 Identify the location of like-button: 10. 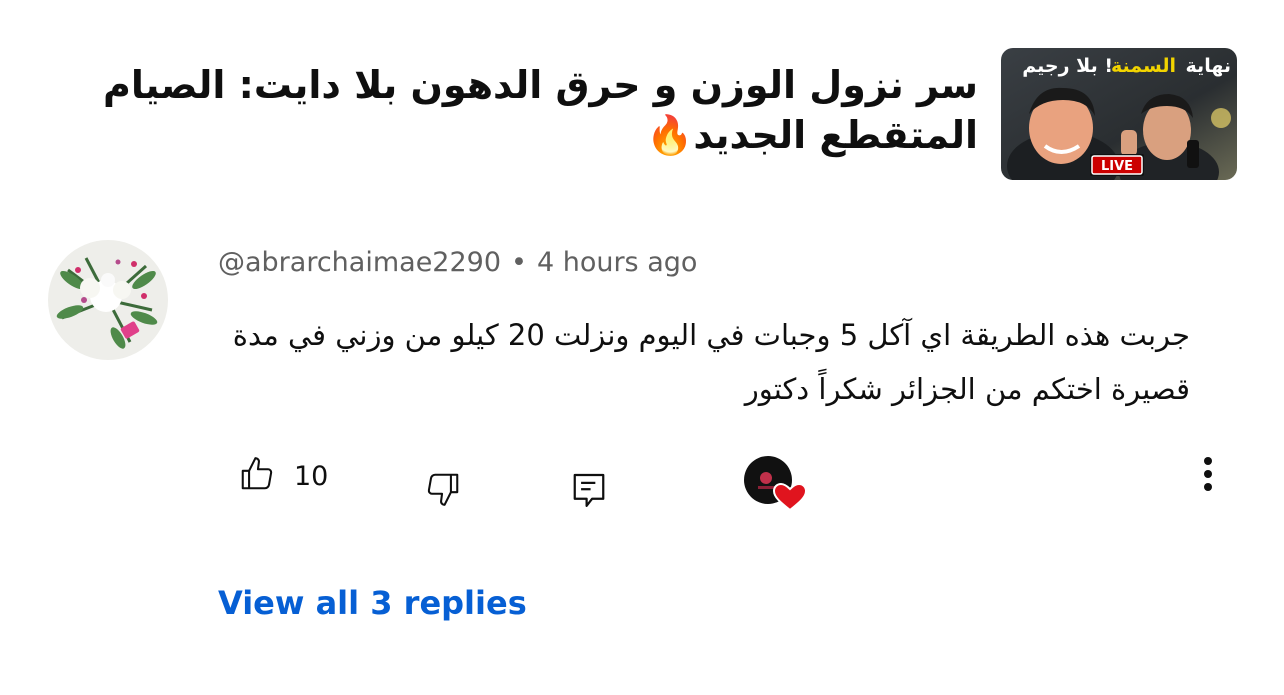
(283, 476).